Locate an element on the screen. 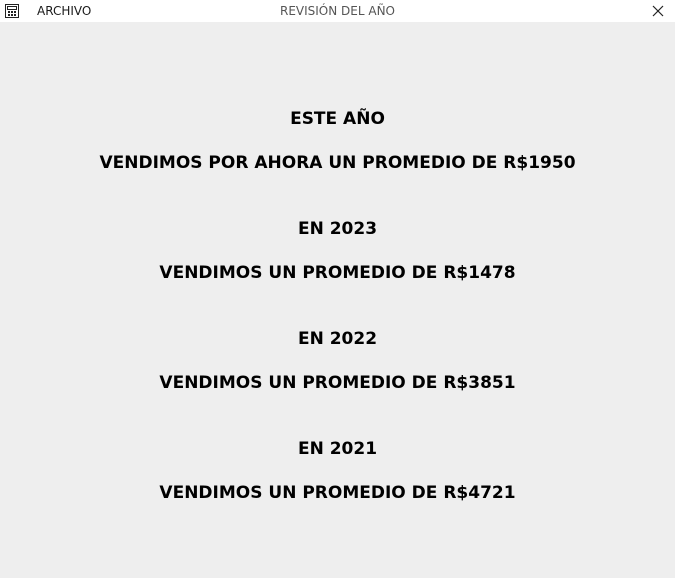 The image size is (675, 578). close-icon is located at coordinates (658, 11).